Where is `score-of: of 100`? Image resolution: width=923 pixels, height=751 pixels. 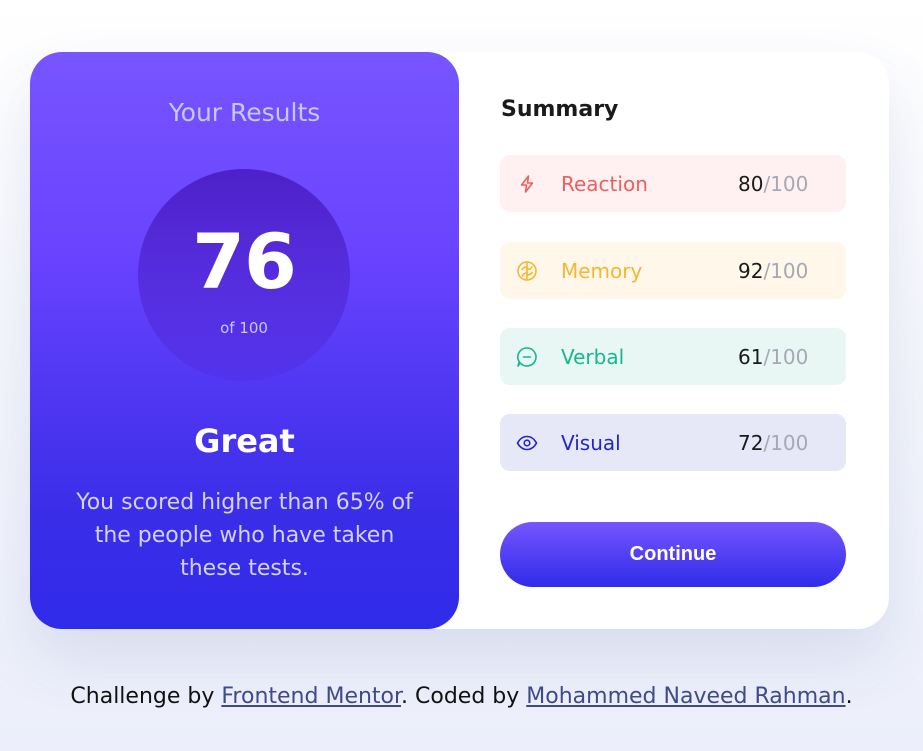
score-of: of 100 is located at coordinates (244, 328).